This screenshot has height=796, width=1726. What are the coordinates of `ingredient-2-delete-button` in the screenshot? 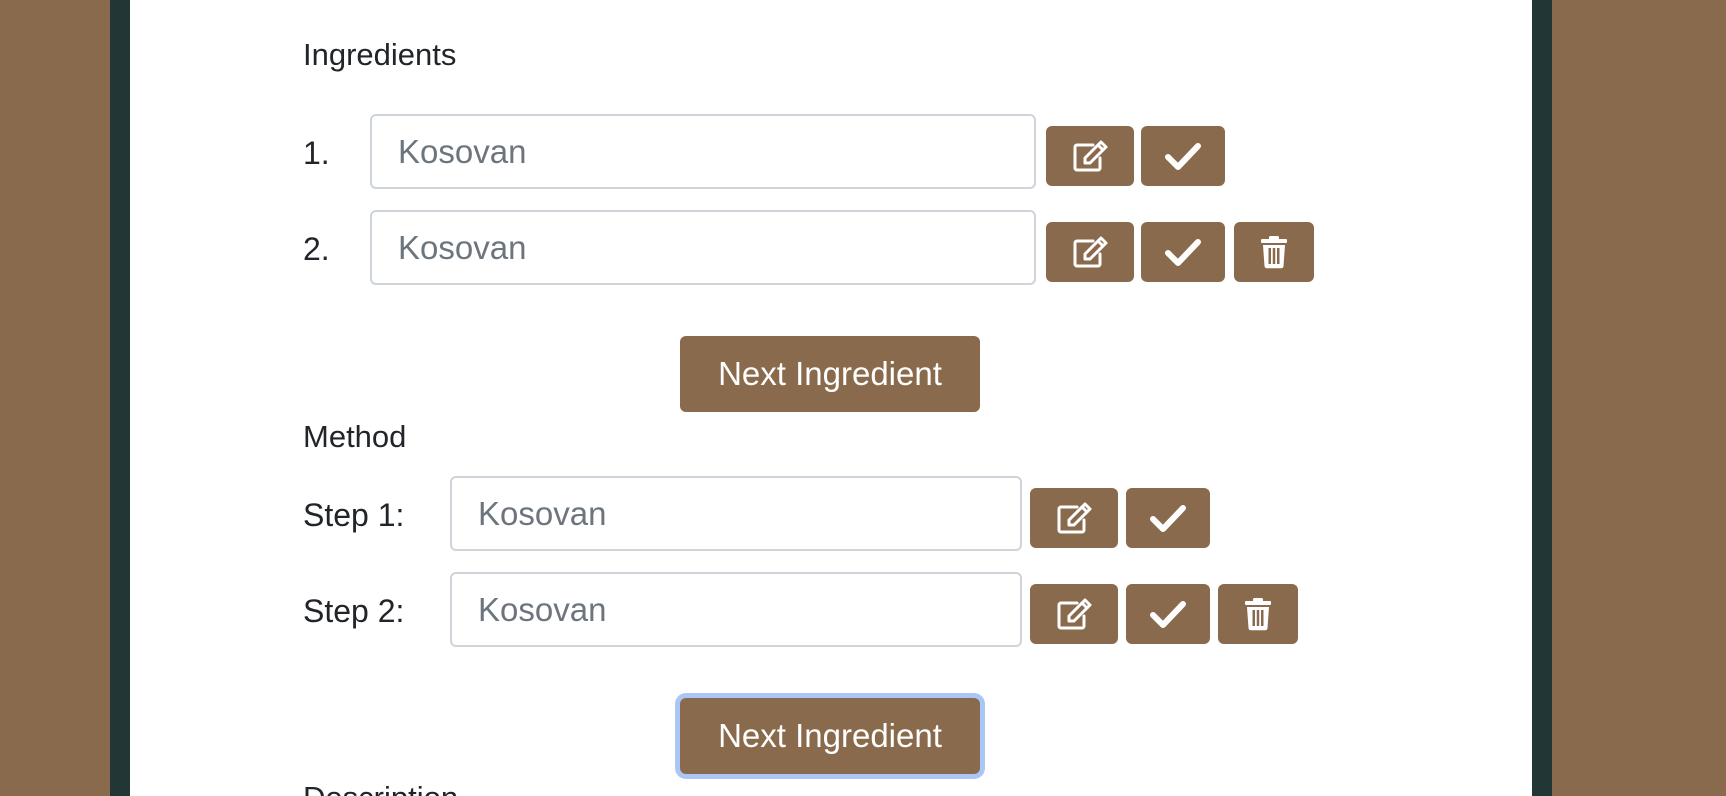 It's located at (1274, 252).